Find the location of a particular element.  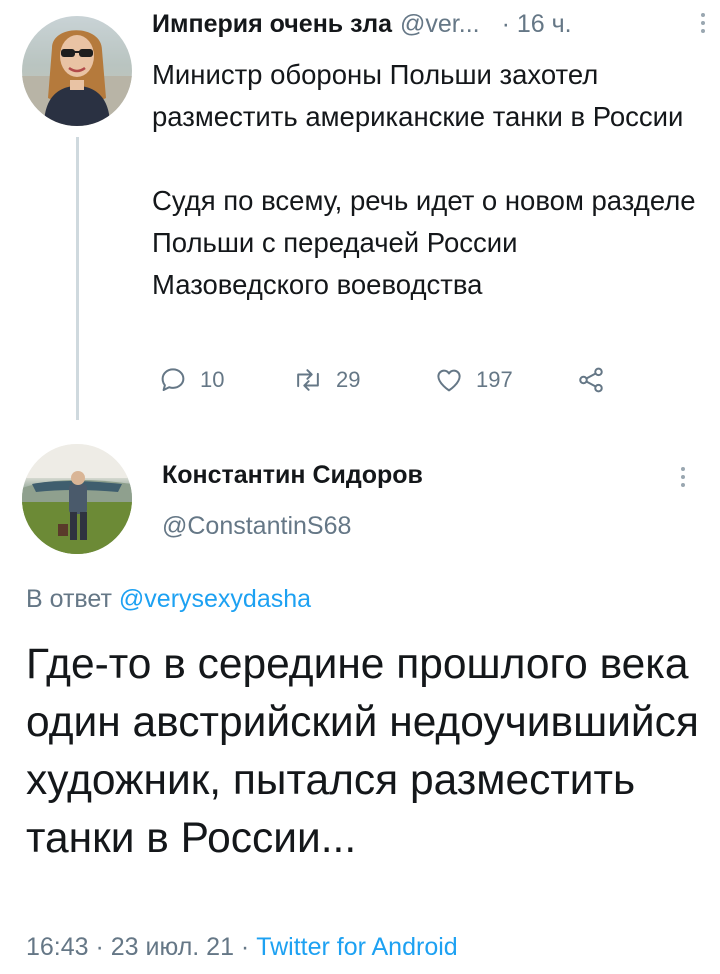

reply-mention-link: @verysexydasha is located at coordinates (215, 599).